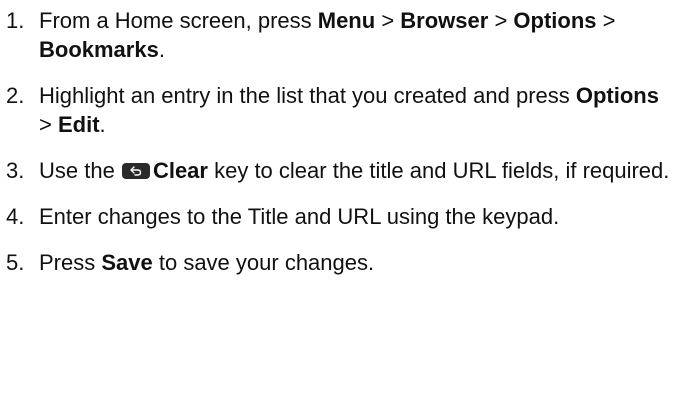 This screenshot has height=402, width=673. I want to click on step-number: 5., so click(15, 262).